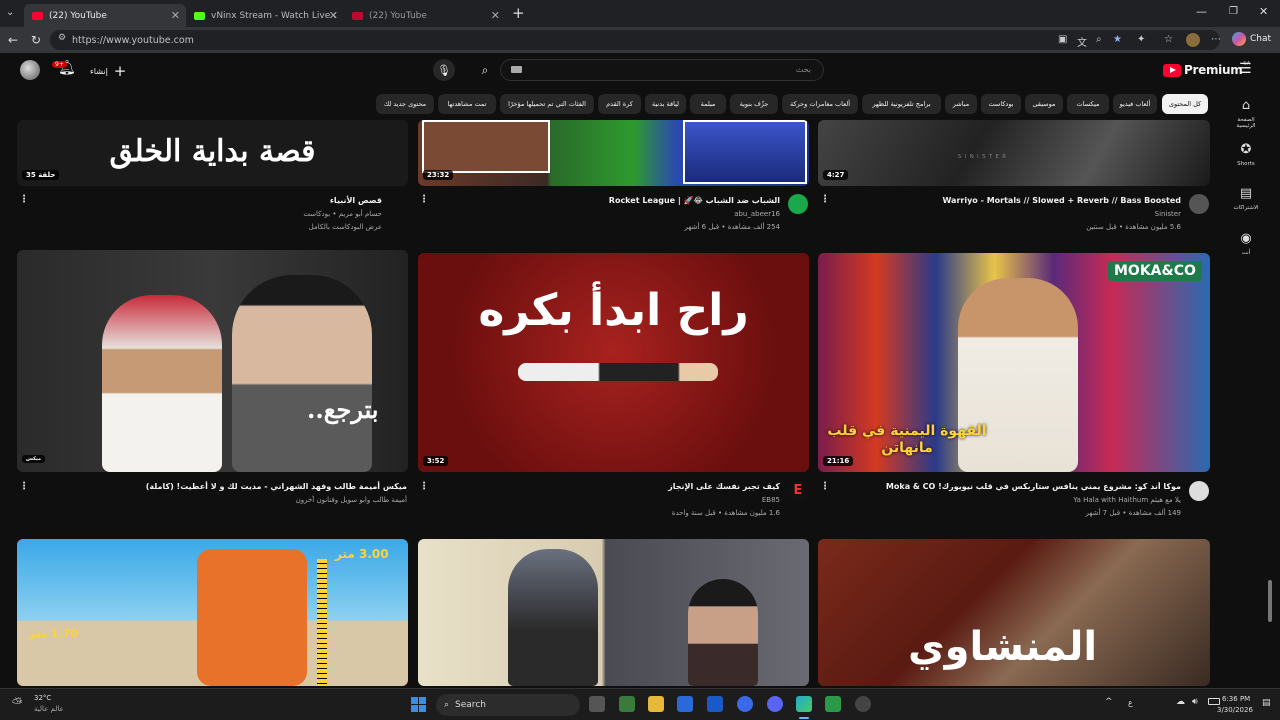 The width and height of the screenshot is (1280, 720). Describe the element at coordinates (775, 704) in the screenshot. I see `discord-icon` at that location.